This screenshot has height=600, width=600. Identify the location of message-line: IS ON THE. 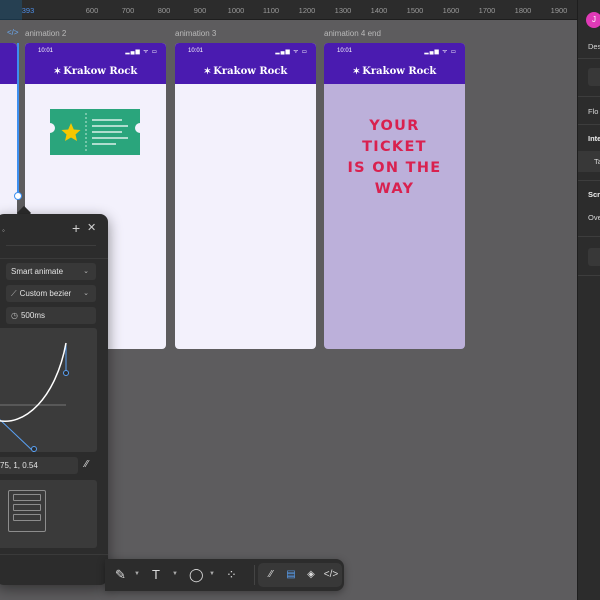
(394, 168).